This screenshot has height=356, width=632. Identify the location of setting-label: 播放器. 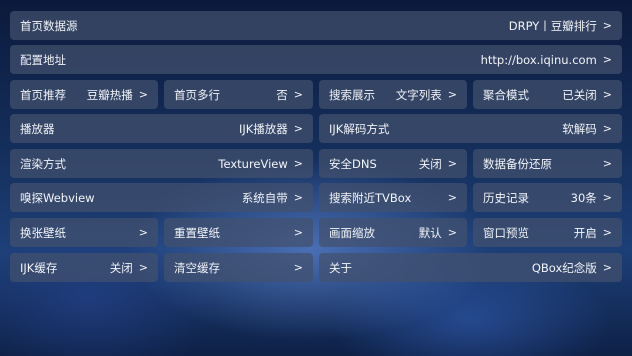
(37, 128).